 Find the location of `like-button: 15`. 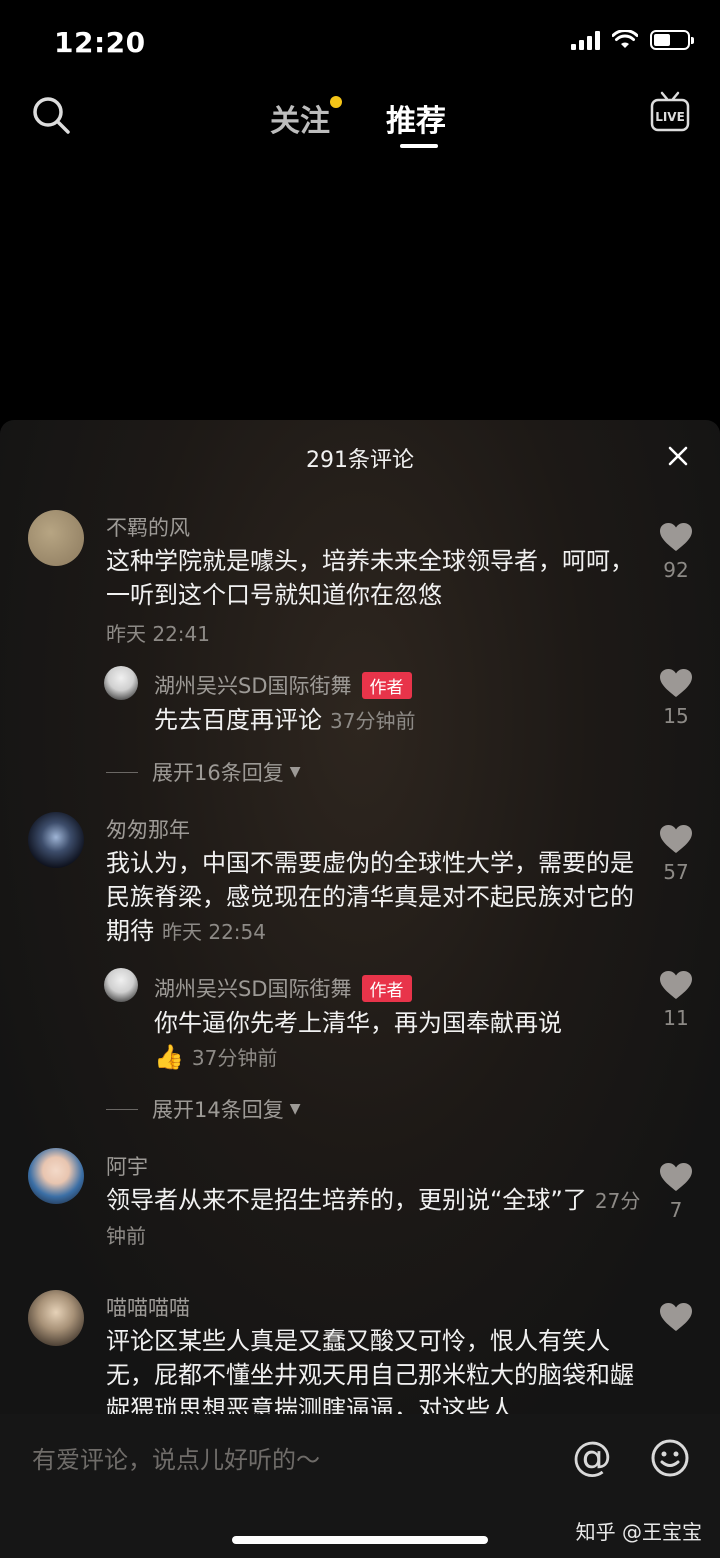

like-button: 15 is located at coordinates (676, 698).